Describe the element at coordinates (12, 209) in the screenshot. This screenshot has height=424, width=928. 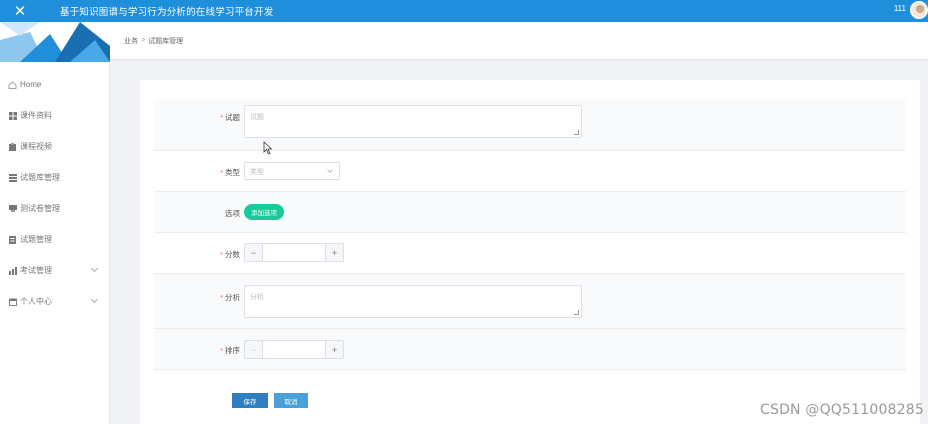
I see `paper-icon` at that location.